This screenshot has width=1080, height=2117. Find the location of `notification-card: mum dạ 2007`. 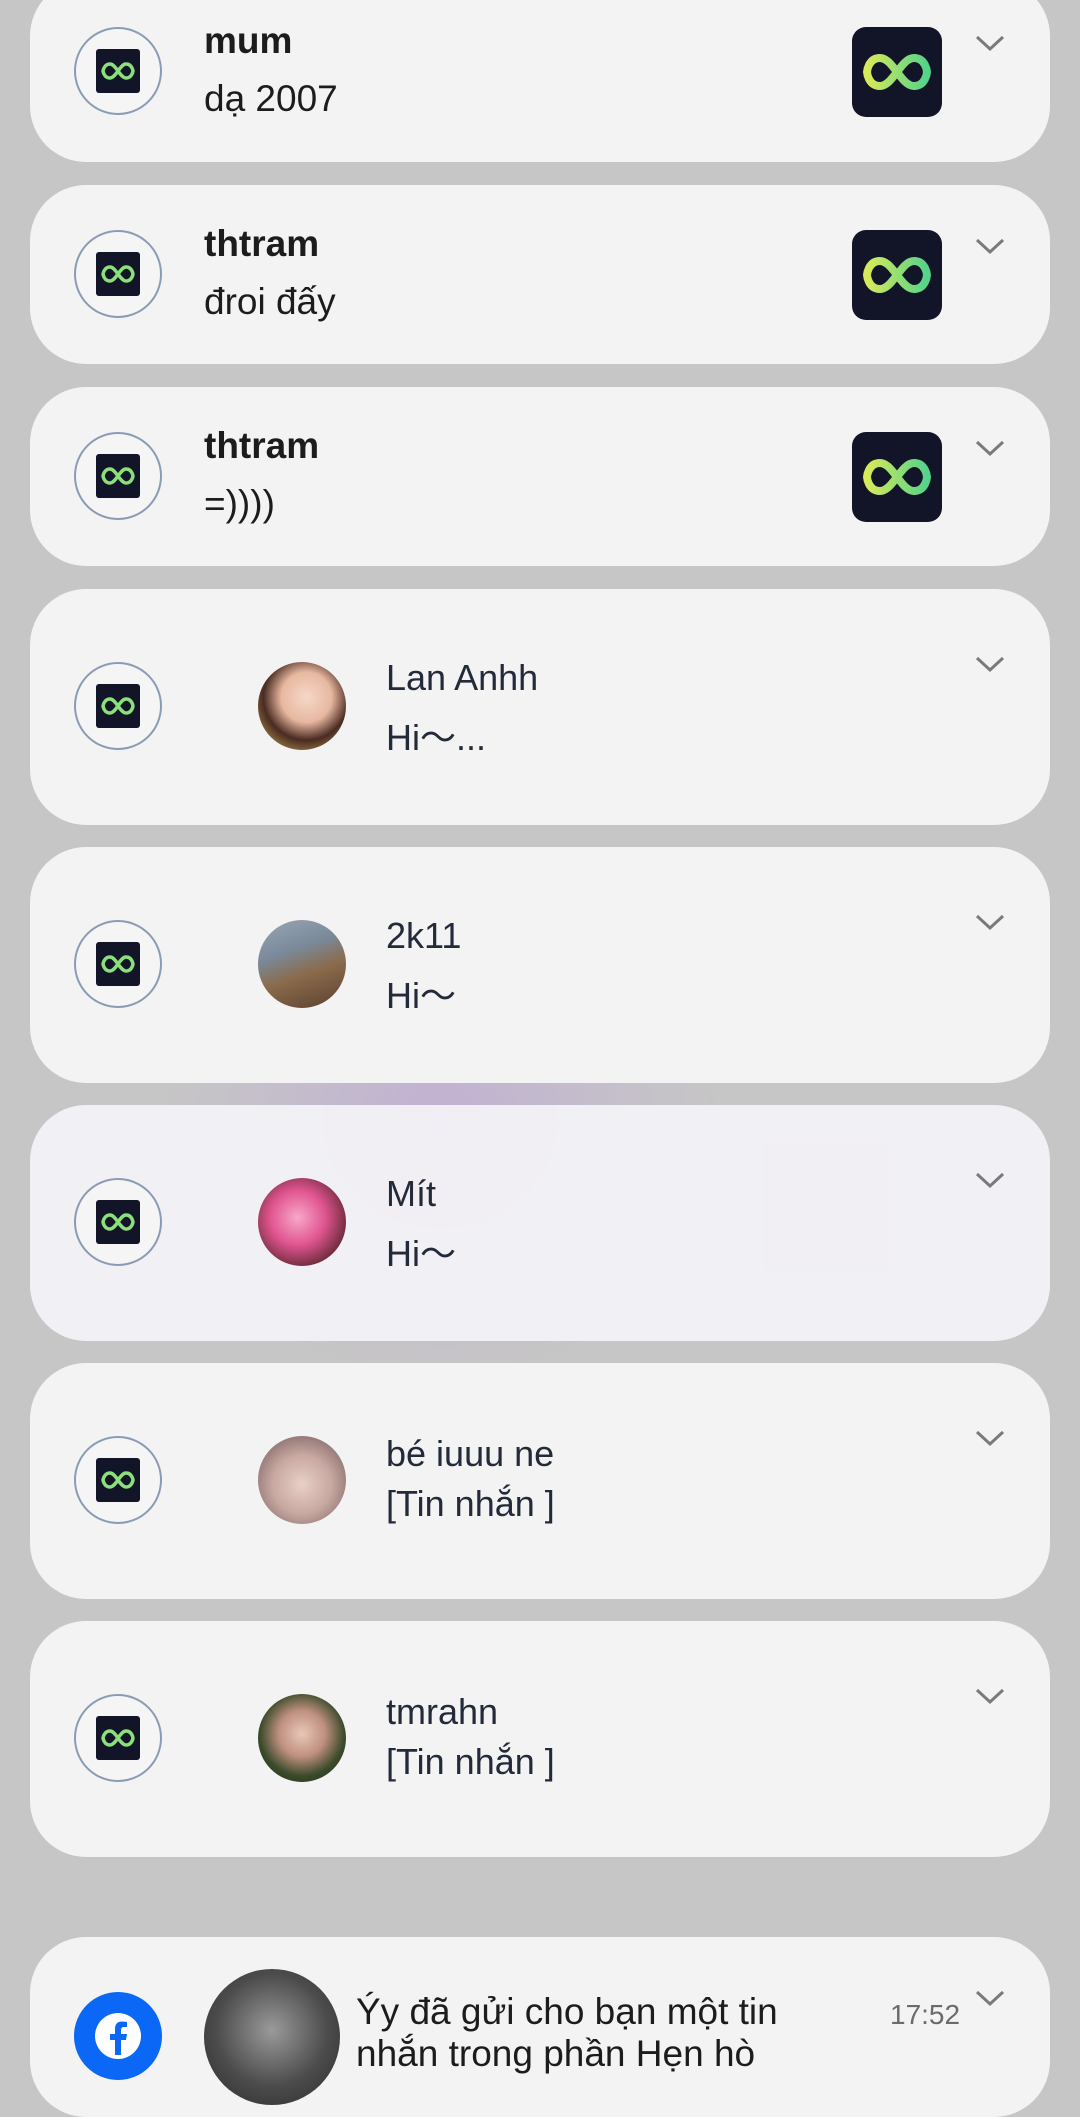

notification-card: mum dạ 2007 is located at coordinates (540, 81).